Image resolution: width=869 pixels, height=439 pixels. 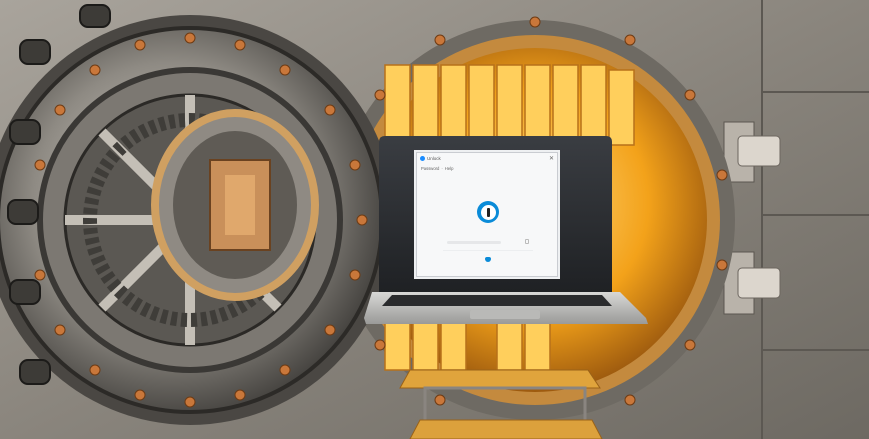 I want to click on menu-item-help: Help, so click(x=449, y=168).